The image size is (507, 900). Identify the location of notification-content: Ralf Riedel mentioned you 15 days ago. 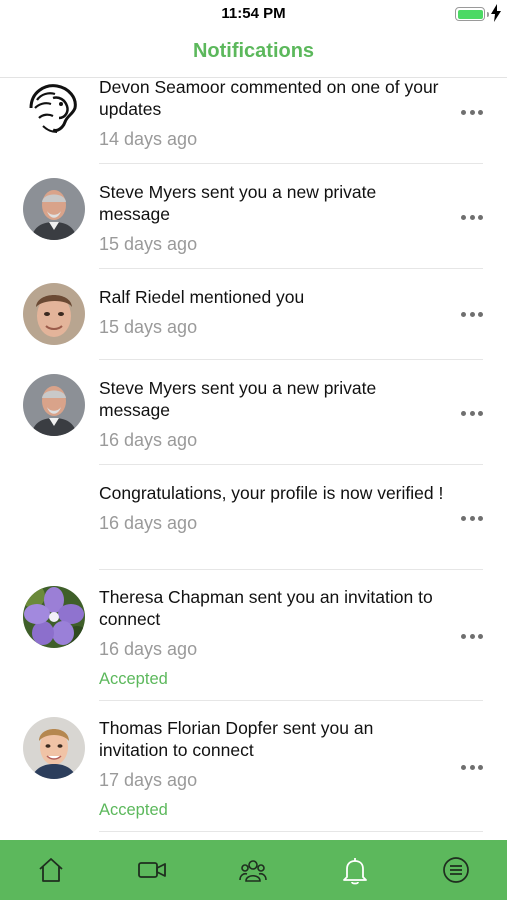
(273, 312).